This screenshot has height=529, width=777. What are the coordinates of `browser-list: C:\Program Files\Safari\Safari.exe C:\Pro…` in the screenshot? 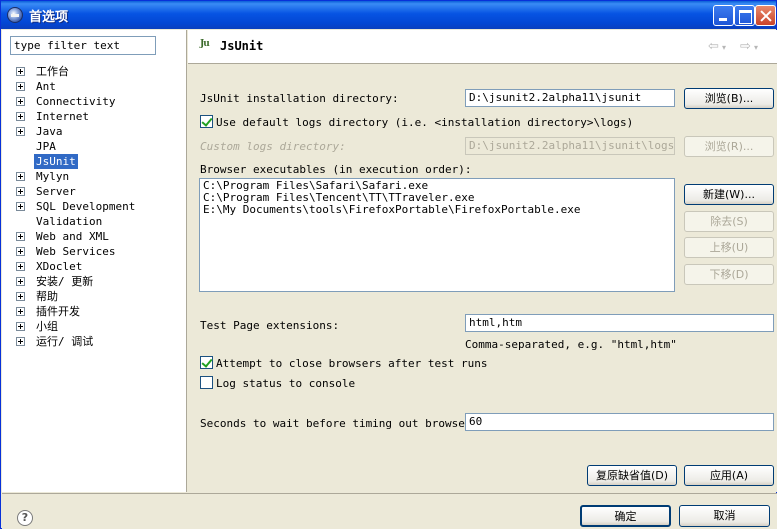 It's located at (437, 235).